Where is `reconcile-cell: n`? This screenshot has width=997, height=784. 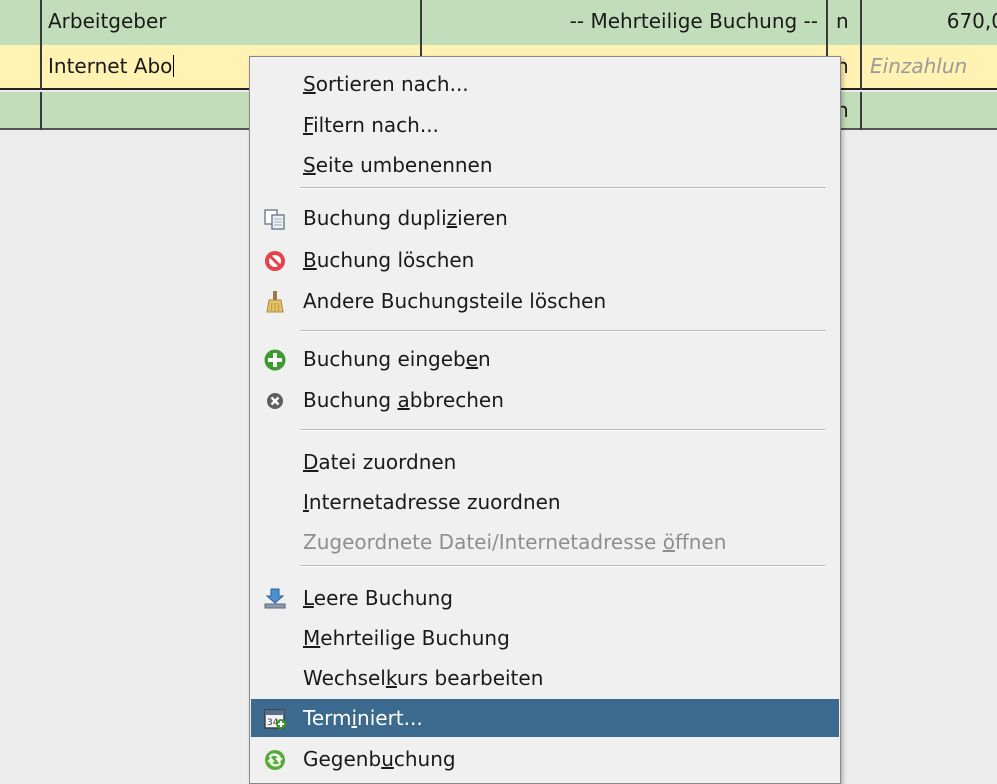
reconcile-cell: n is located at coordinates (842, 21).